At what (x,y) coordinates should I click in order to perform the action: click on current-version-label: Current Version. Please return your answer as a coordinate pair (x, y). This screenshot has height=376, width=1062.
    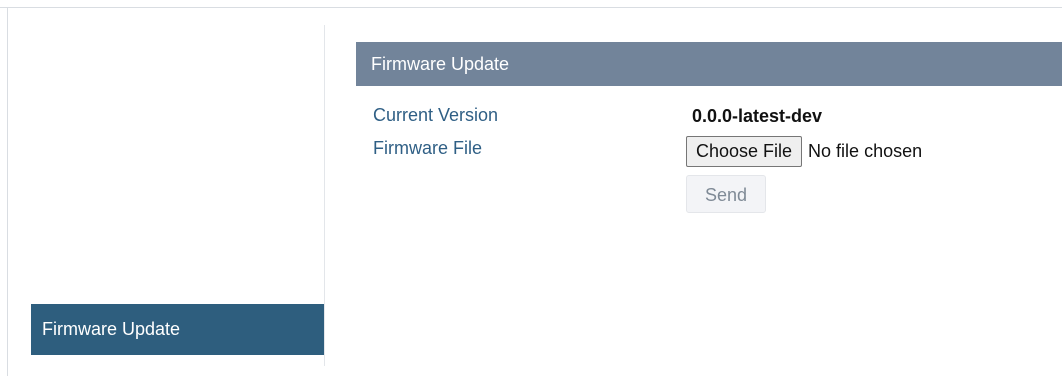
    Looking at the image, I should click on (436, 115).